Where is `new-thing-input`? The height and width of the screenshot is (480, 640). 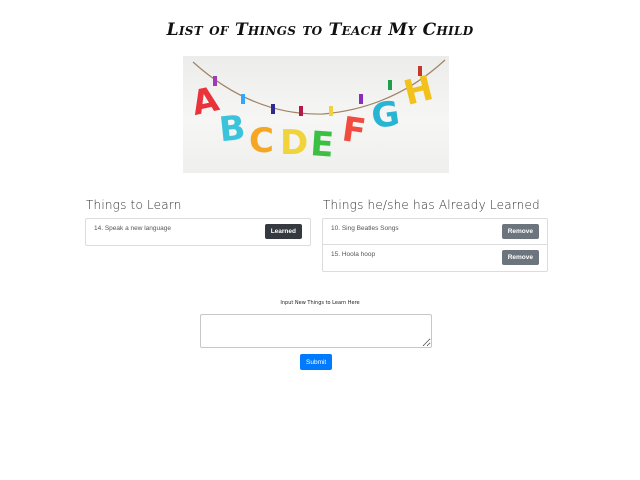
new-thing-input is located at coordinates (316, 331).